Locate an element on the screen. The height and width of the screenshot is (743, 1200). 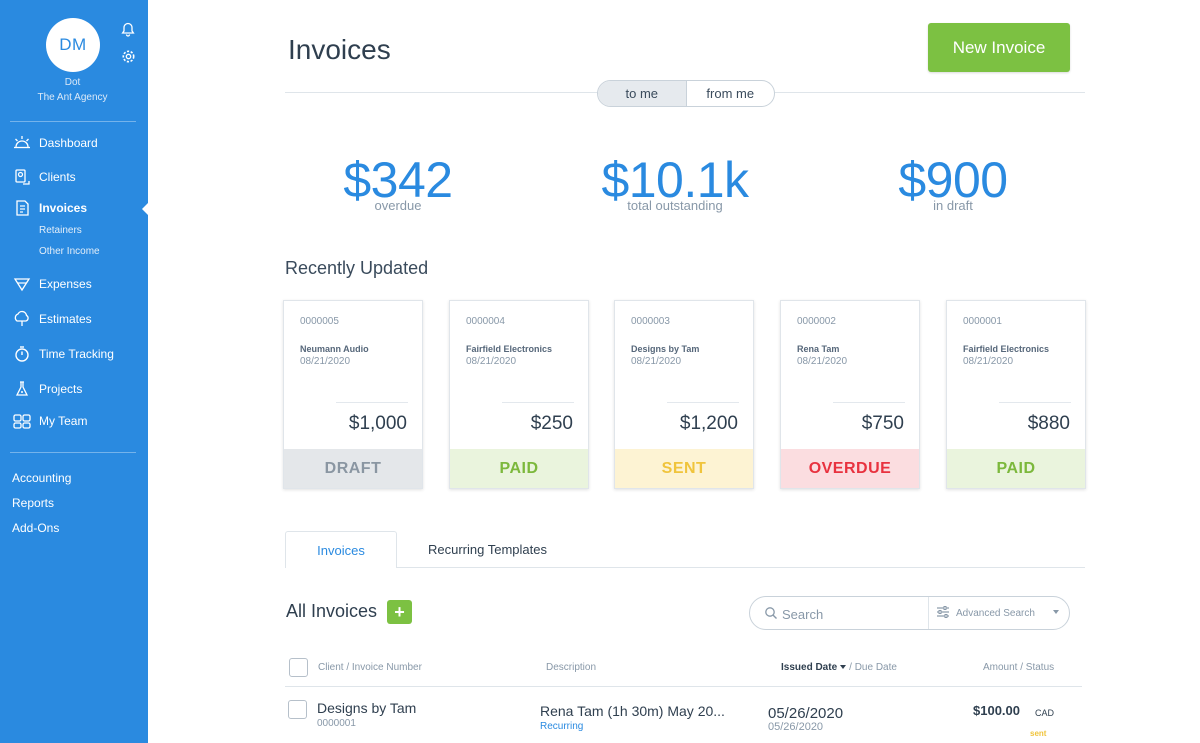
sidebar-item-estimates: Estimates is located at coordinates (52, 319).